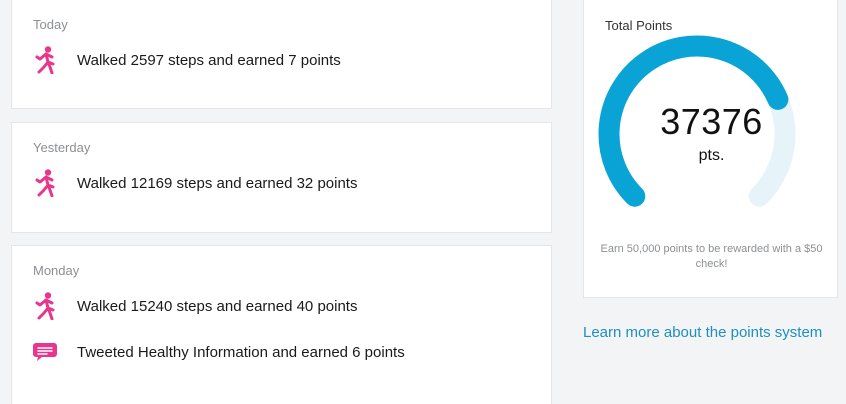 The height and width of the screenshot is (404, 846). Describe the element at coordinates (56, 270) in the screenshot. I see `day-label: Monday` at that location.